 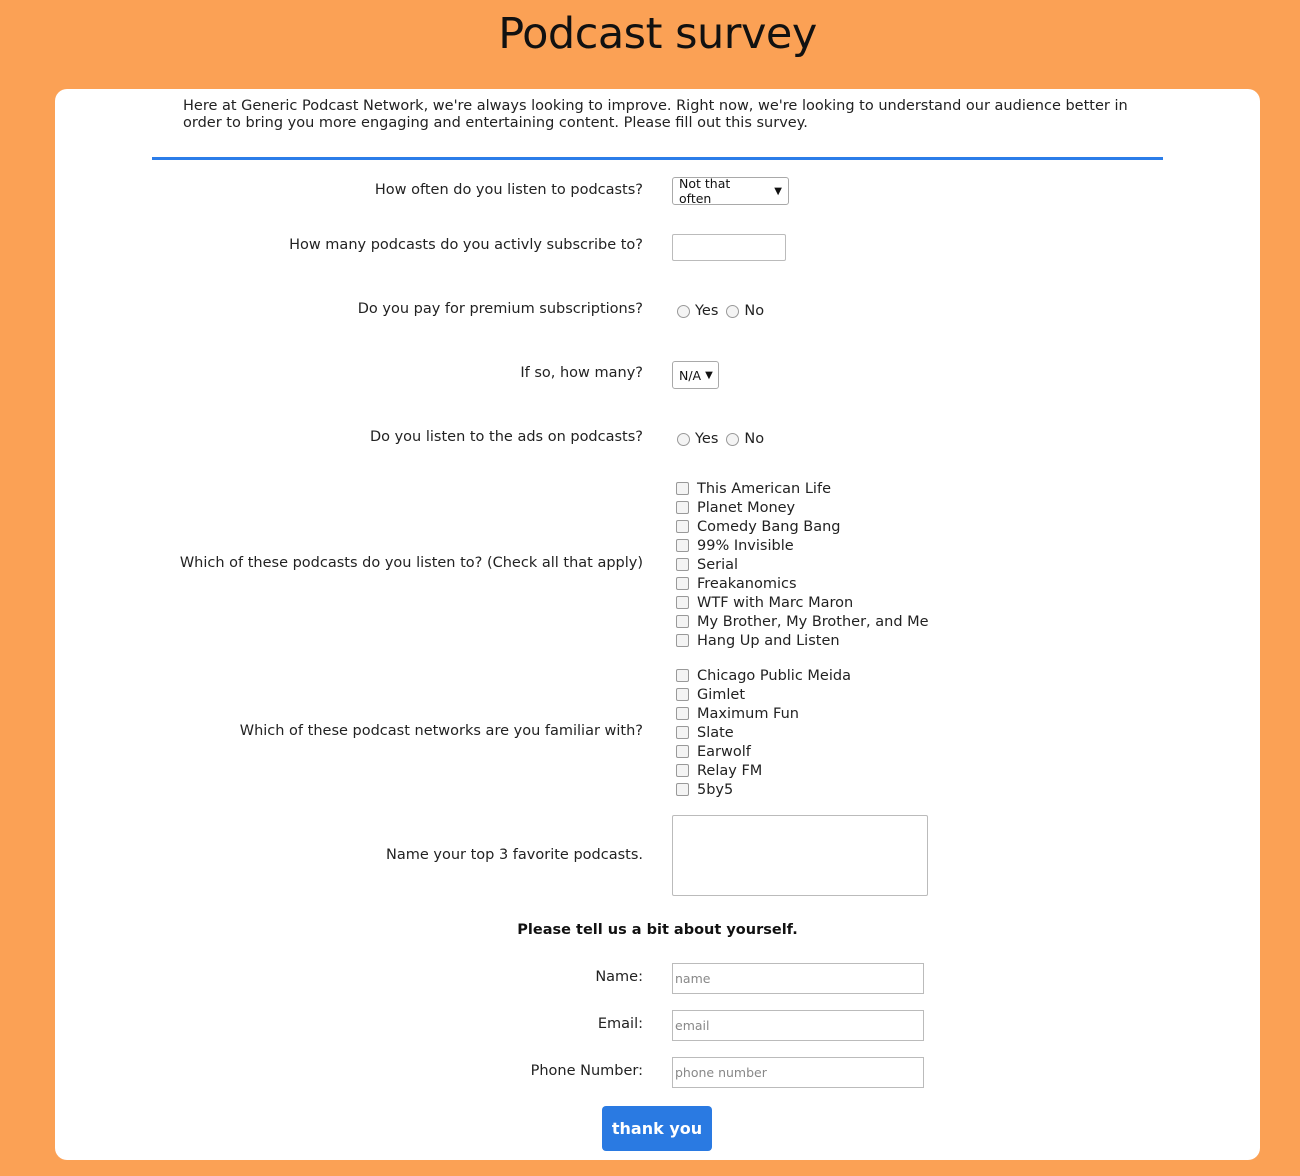 What do you see at coordinates (763, 751) in the screenshot?
I see `network-option: Earwolf` at bounding box center [763, 751].